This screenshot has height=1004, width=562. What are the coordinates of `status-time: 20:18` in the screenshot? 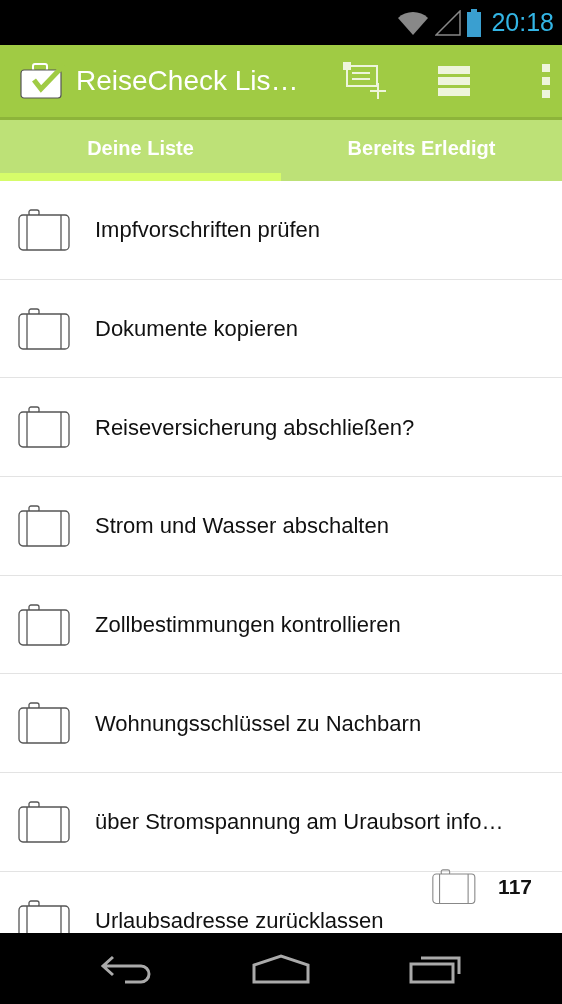 It's located at (522, 22).